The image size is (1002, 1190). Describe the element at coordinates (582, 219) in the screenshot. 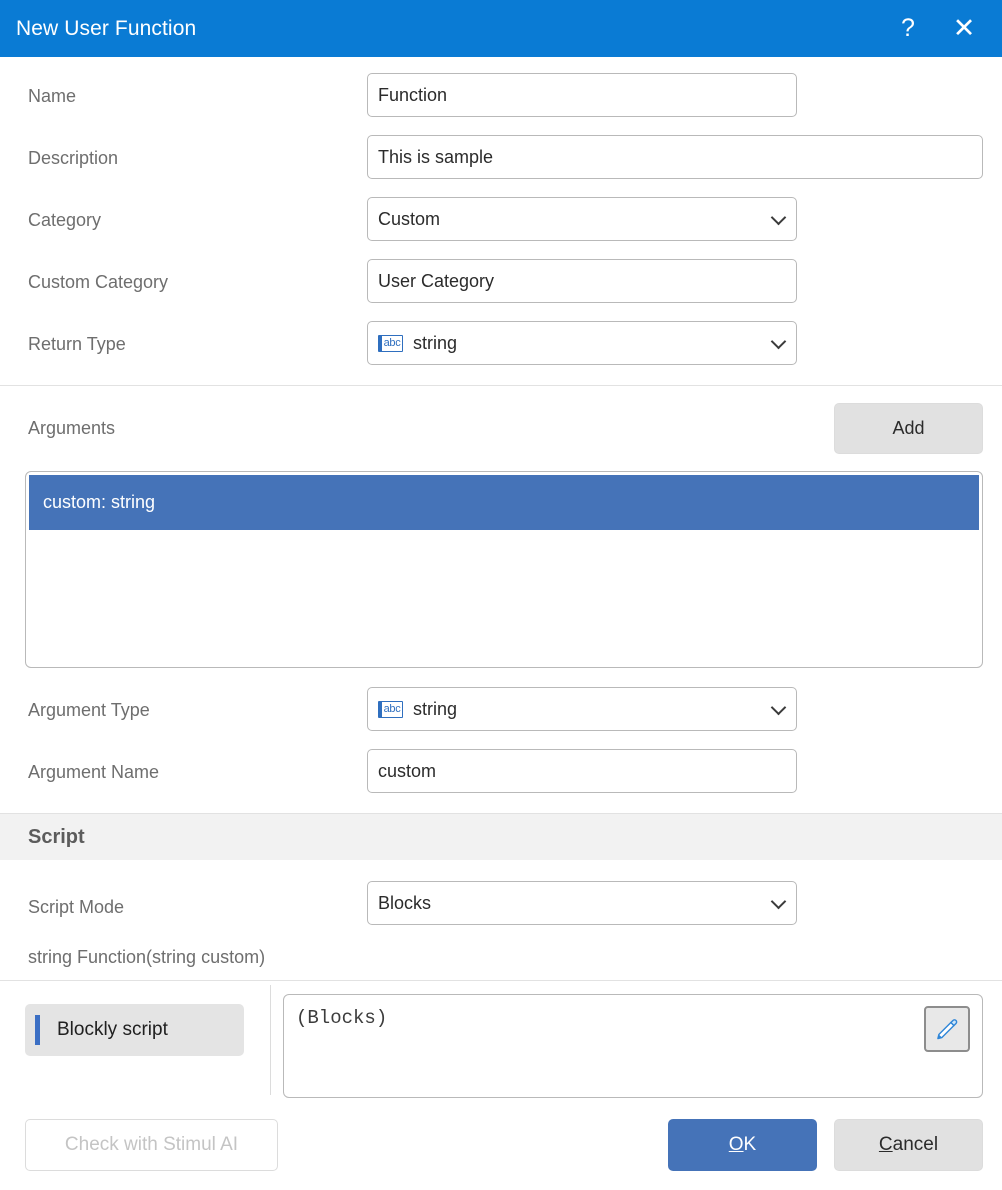

I see `category-select: Custom` at that location.